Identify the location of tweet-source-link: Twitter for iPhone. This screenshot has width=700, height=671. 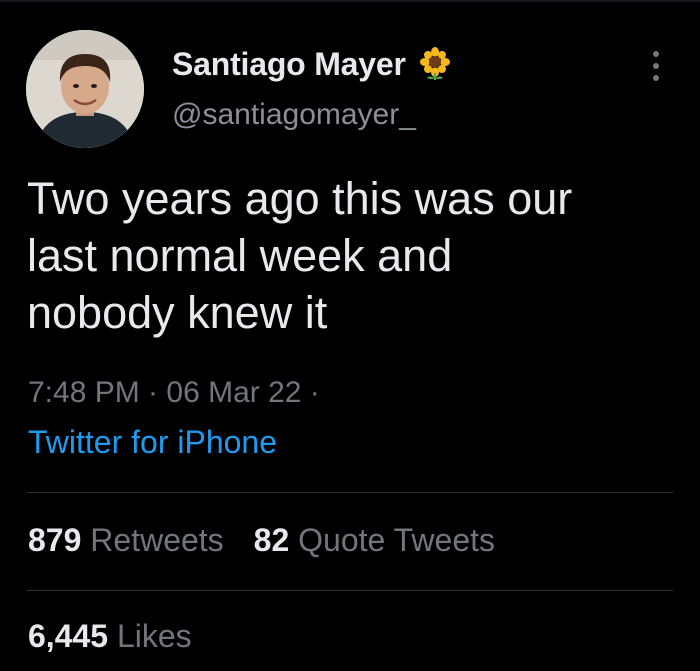
(152, 442).